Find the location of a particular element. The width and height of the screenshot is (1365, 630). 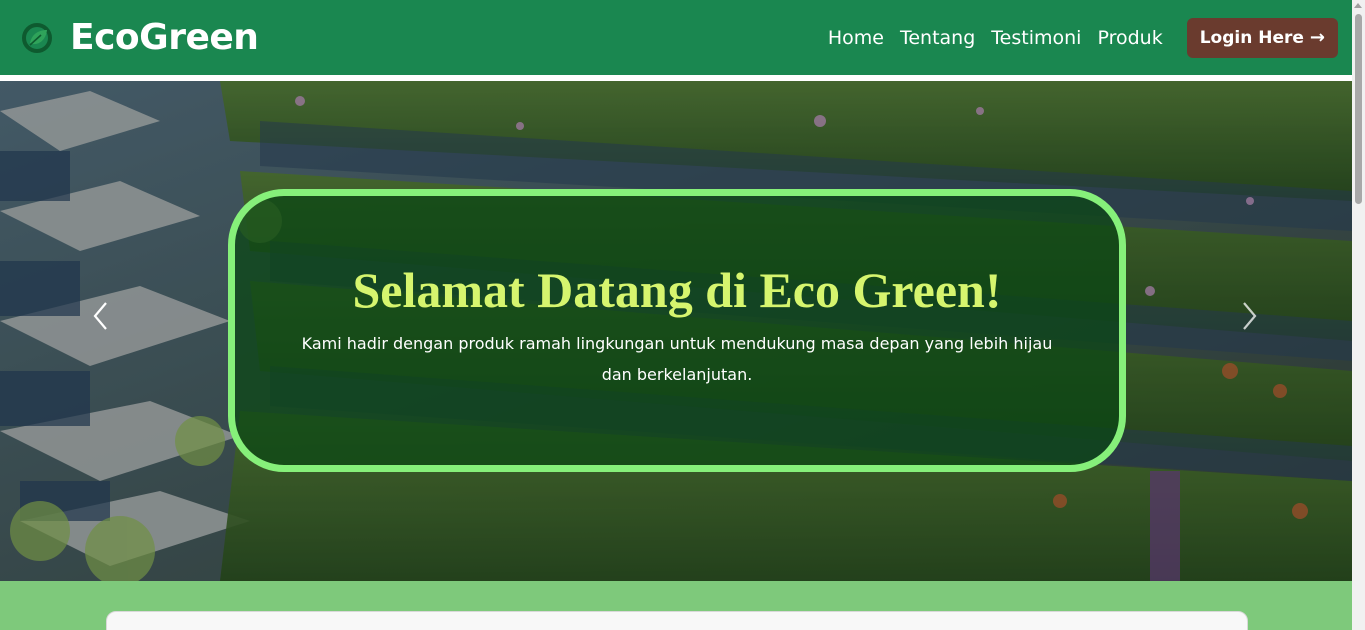

hero-title: Selamat Datang di Eco Green! is located at coordinates (677, 290).